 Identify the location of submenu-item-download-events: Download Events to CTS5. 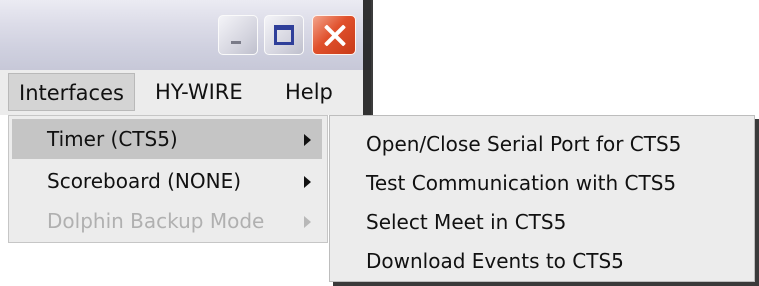
(495, 261).